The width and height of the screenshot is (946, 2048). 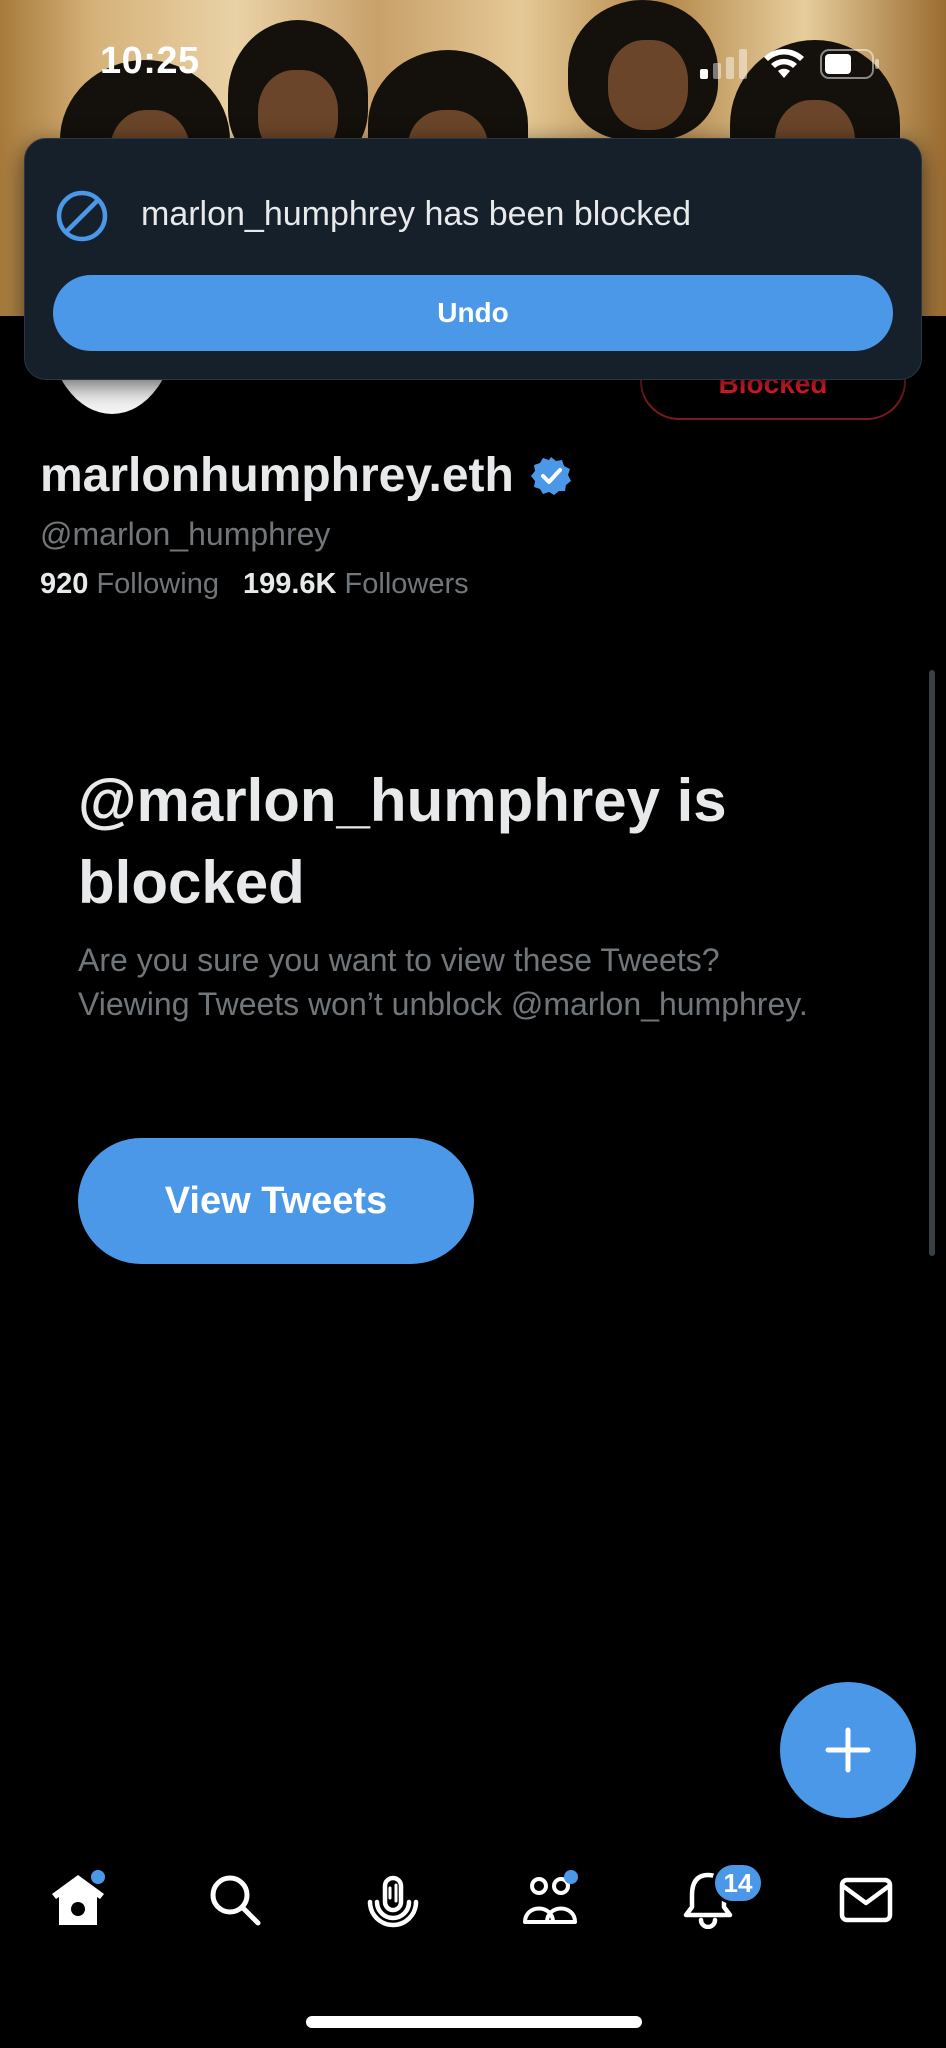 I want to click on plus-icon, so click(x=848, y=1750).